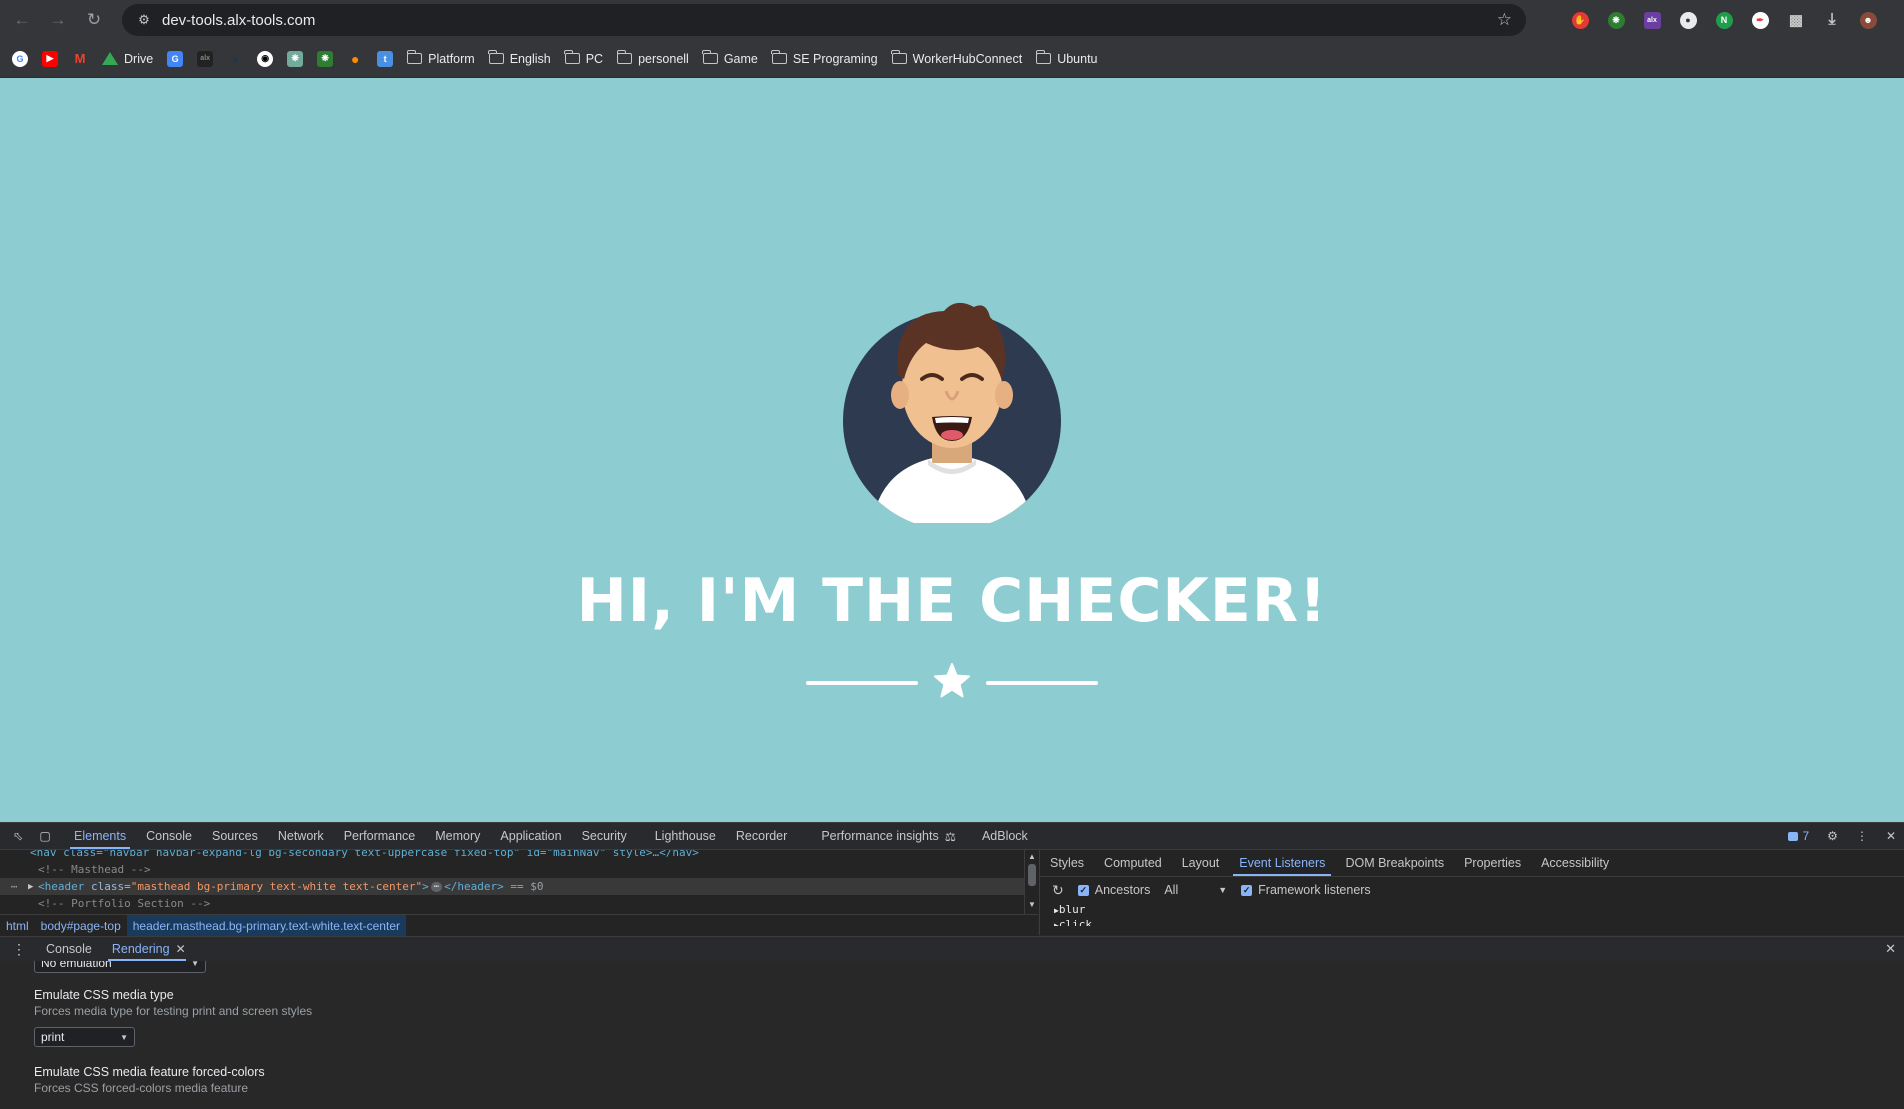 This screenshot has height=1109, width=1904. I want to click on tab-elements: Elements, so click(100, 836).